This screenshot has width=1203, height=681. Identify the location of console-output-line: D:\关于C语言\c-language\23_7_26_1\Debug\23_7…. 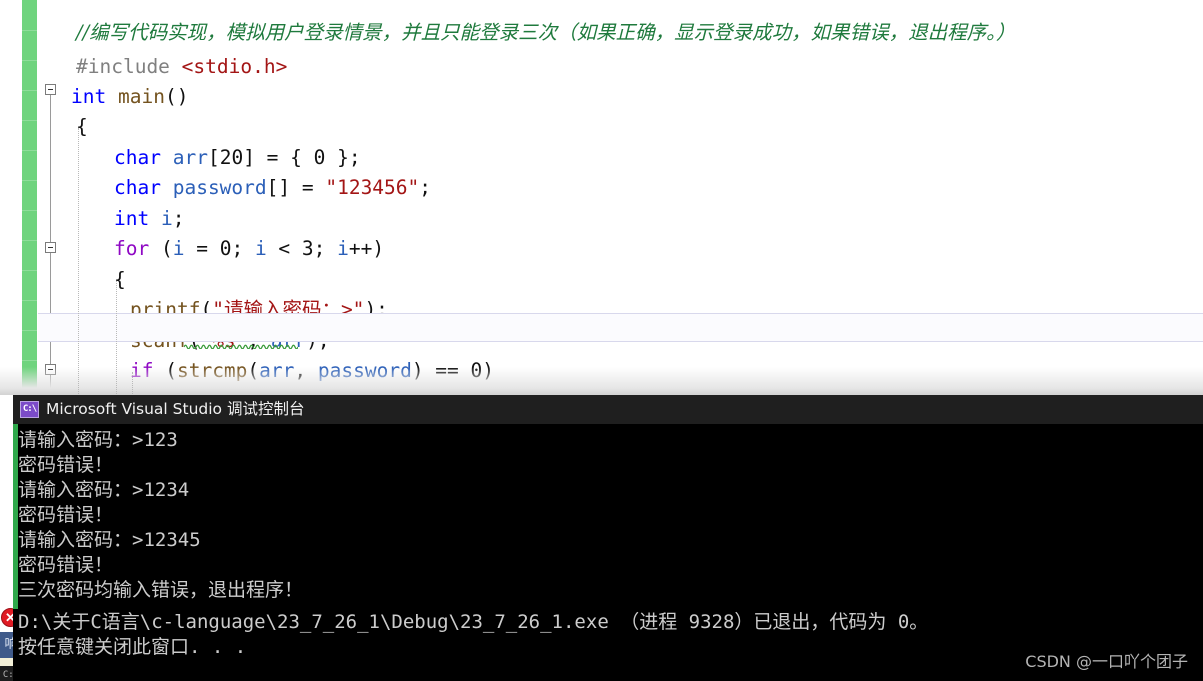
(473, 622).